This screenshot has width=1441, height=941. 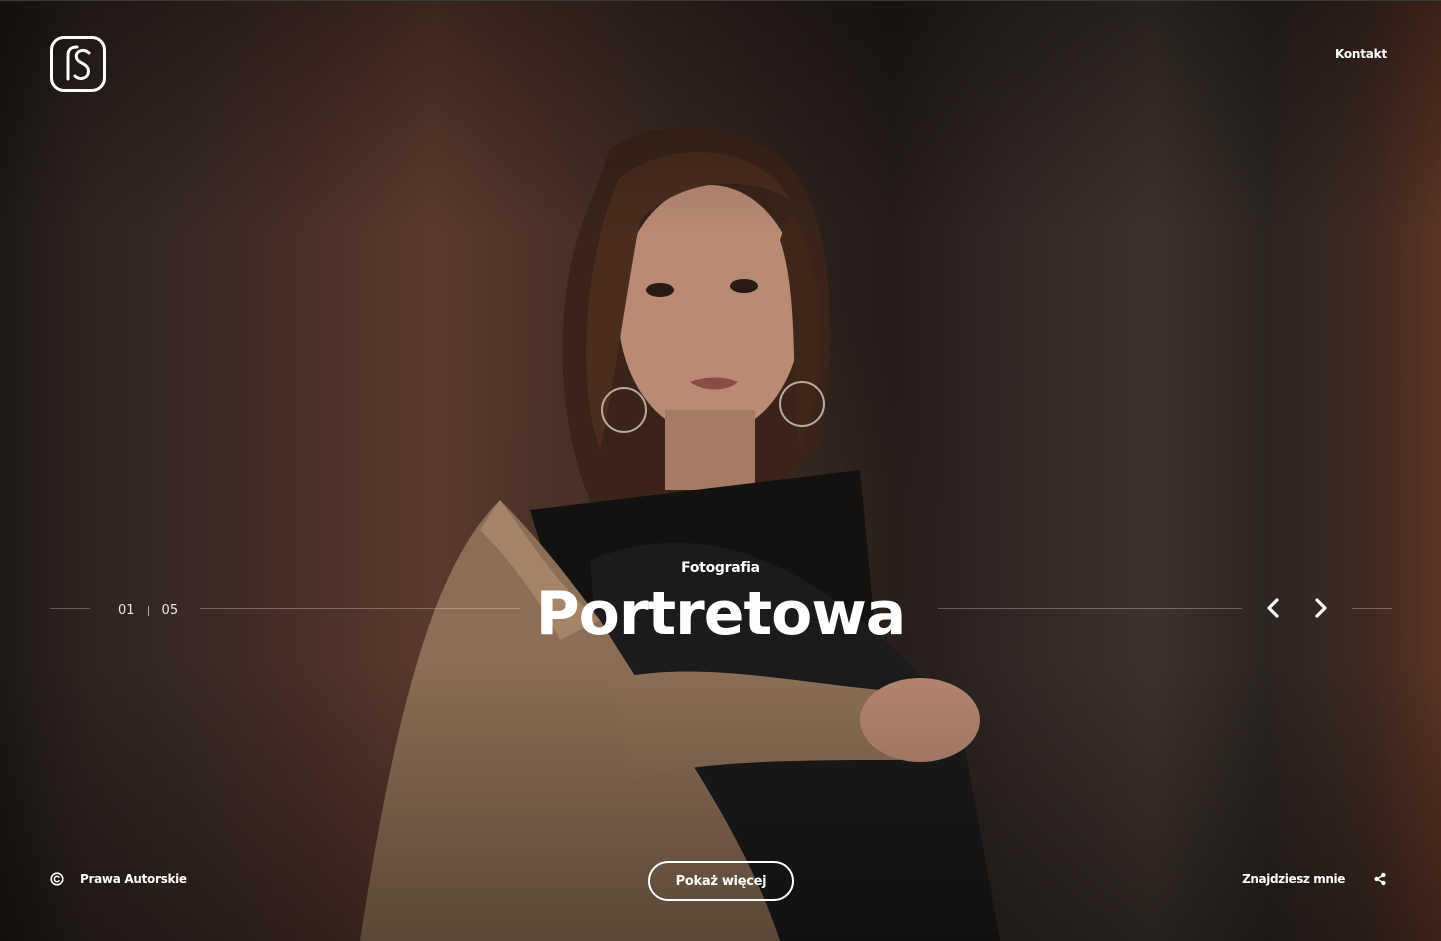 I want to click on slide-title: Portretowa, so click(x=721, y=614).